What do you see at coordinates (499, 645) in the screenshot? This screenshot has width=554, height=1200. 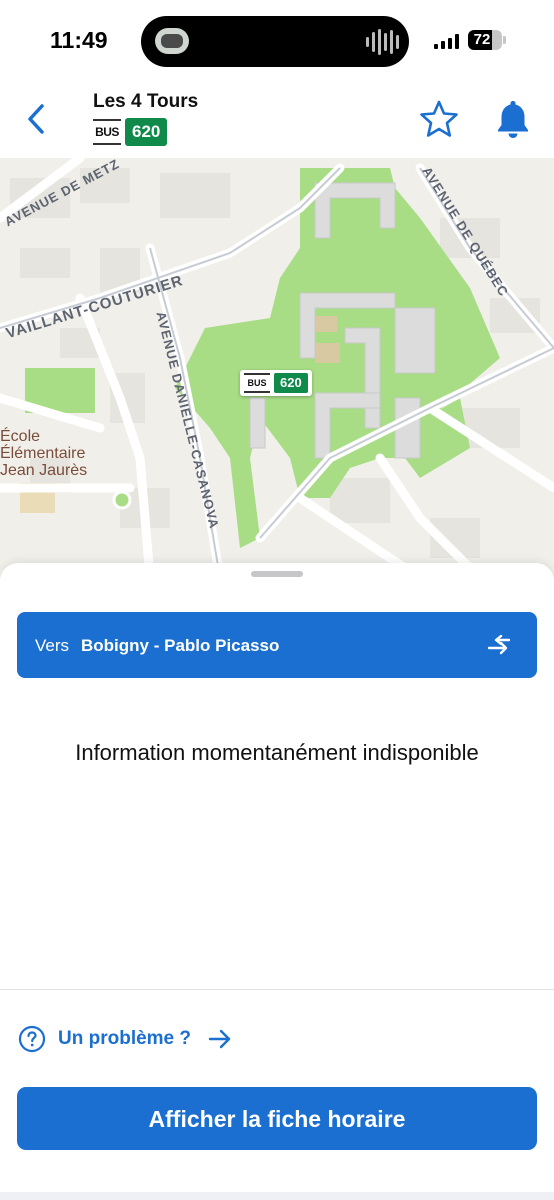 I see `swap-direction-icon` at bounding box center [499, 645].